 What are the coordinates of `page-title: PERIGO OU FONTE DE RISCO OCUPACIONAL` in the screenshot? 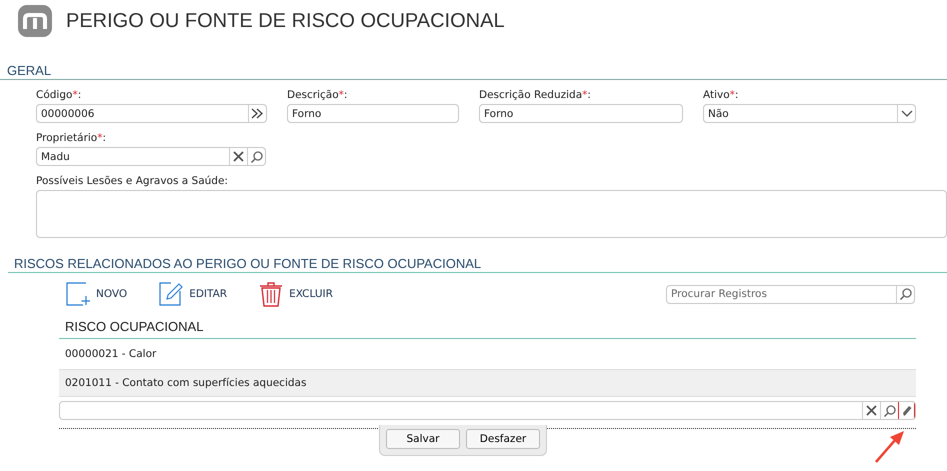 It's located at (285, 21).